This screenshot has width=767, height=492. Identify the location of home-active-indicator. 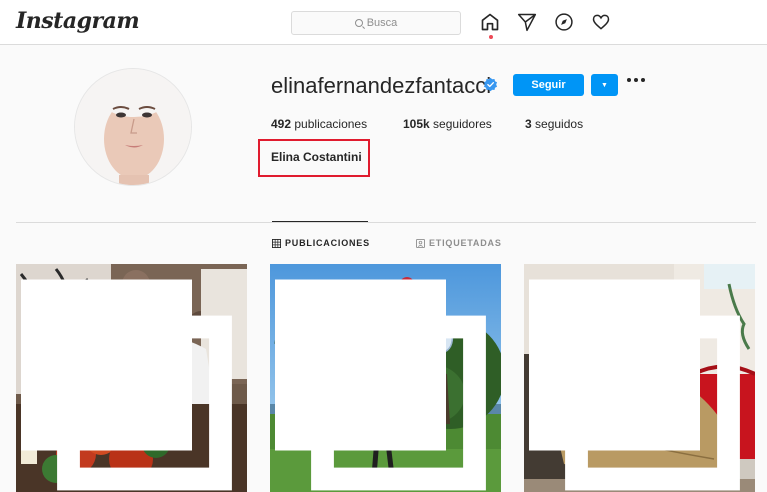
(491, 37).